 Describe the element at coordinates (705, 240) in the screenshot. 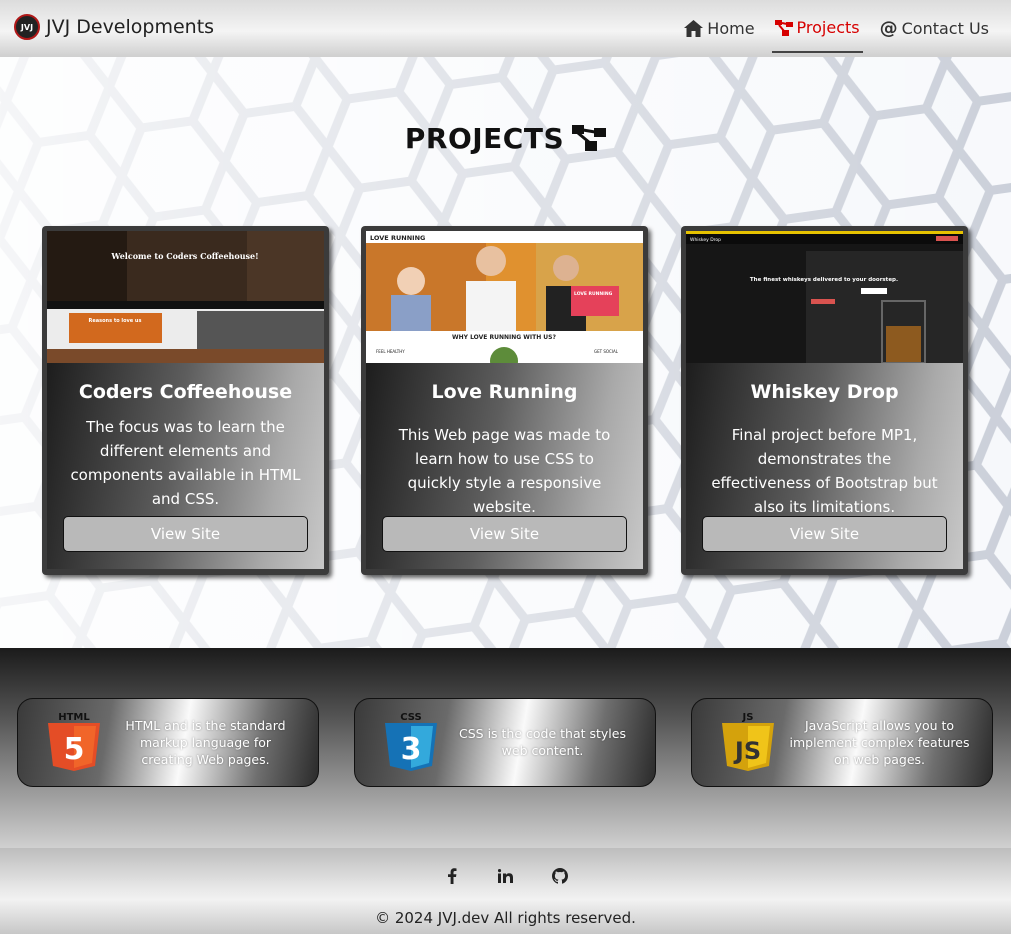

I see `svg-text: Whiskey Drop` at that location.